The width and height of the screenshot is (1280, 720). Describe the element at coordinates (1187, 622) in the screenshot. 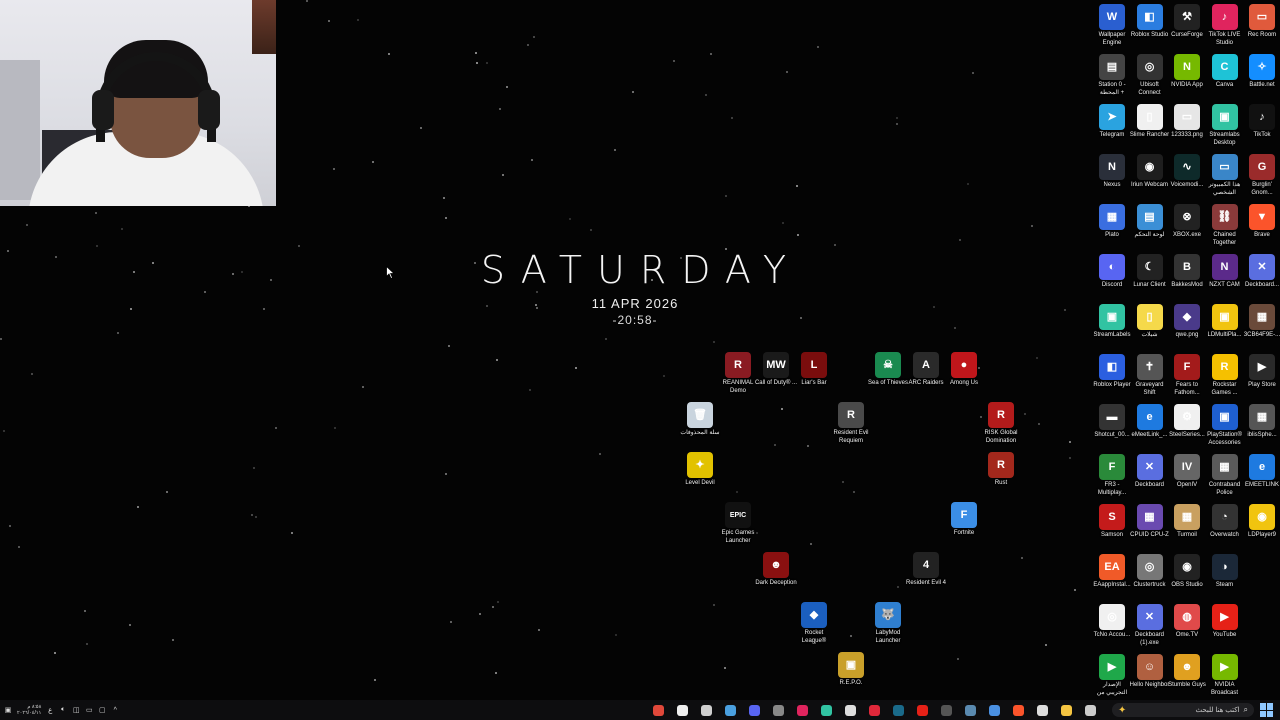

I see `grid-icon-62: ◍ Ome.TV` at that location.